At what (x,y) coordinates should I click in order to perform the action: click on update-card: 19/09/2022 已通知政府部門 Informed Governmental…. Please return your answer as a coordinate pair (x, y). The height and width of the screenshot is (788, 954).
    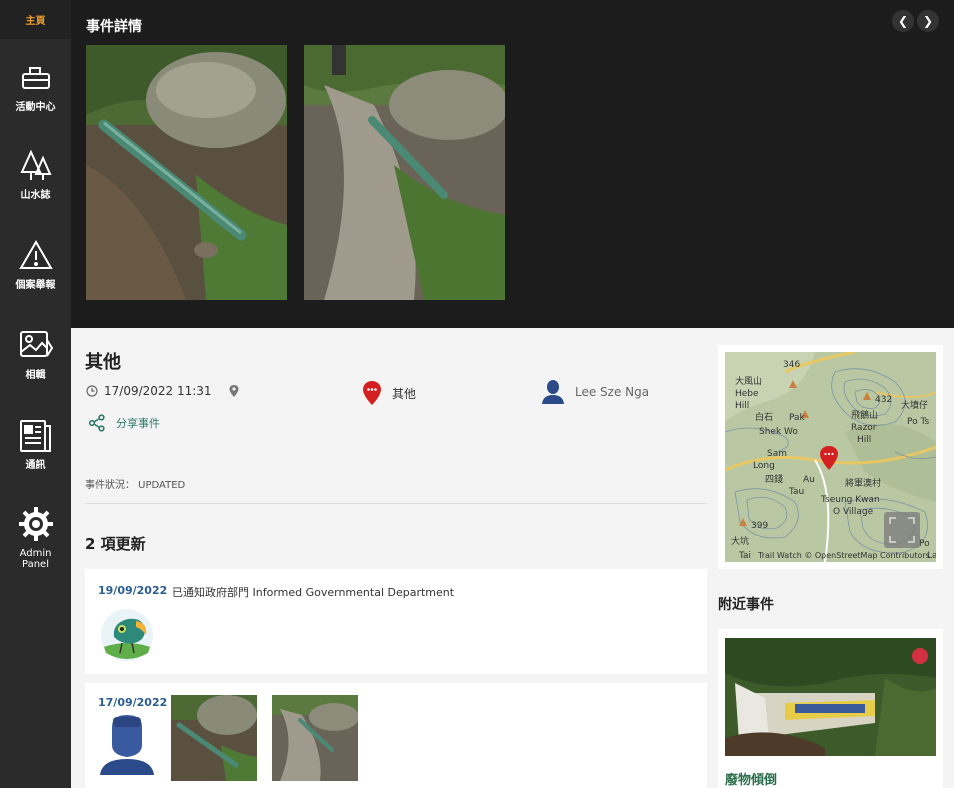
    Looking at the image, I should click on (396, 621).